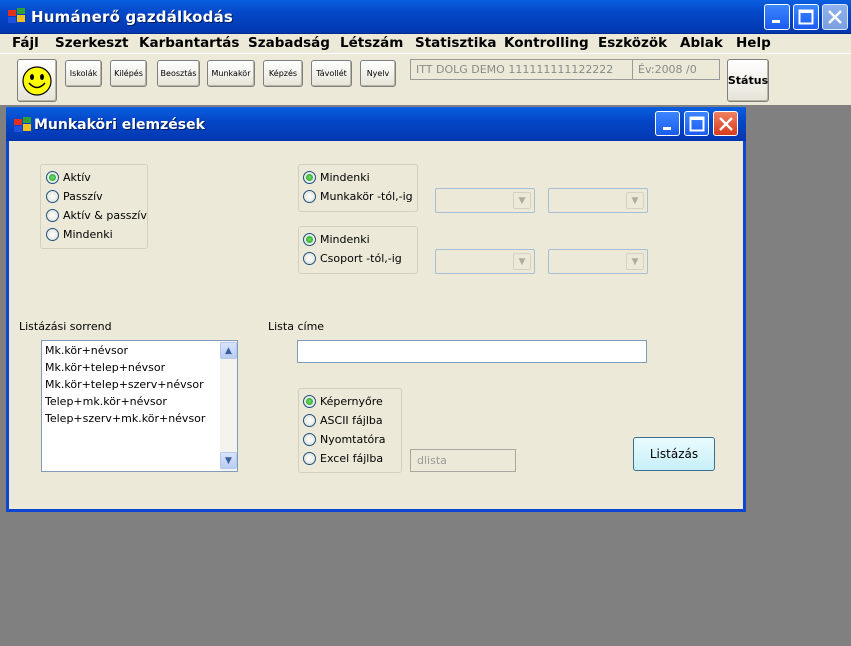  What do you see at coordinates (378, 73) in the screenshot?
I see `nyelv-button: Nyelv` at bounding box center [378, 73].